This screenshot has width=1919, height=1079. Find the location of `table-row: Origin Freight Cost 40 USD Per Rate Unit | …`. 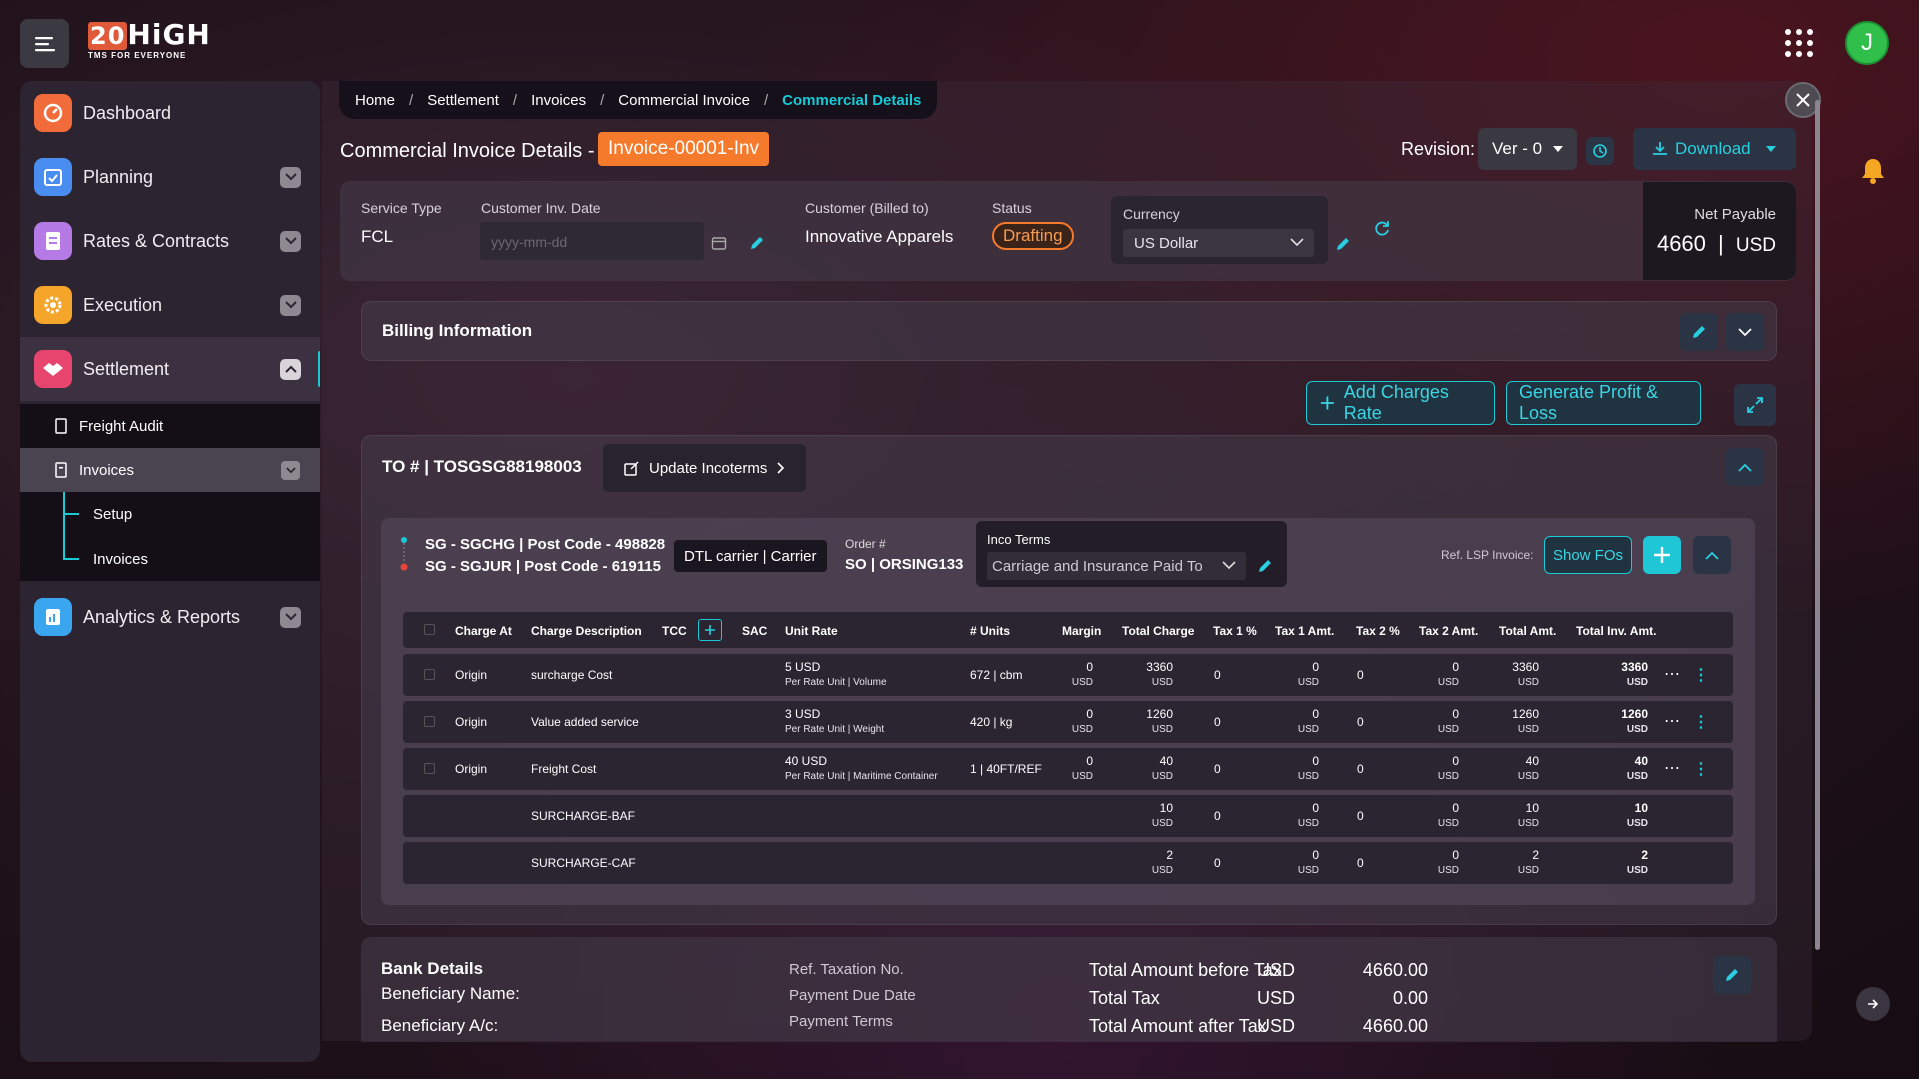

table-row: Origin Freight Cost 40 USD Per Rate Unit | … is located at coordinates (1068, 769).